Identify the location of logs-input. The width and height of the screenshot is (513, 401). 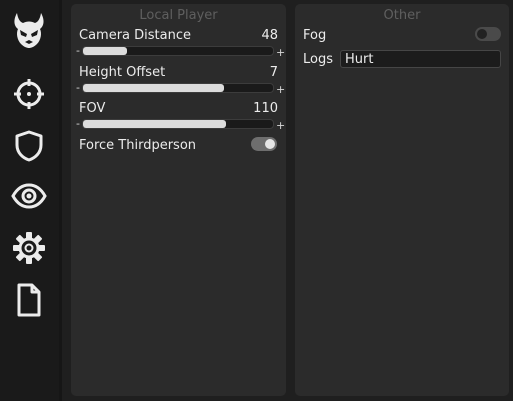
(420, 59).